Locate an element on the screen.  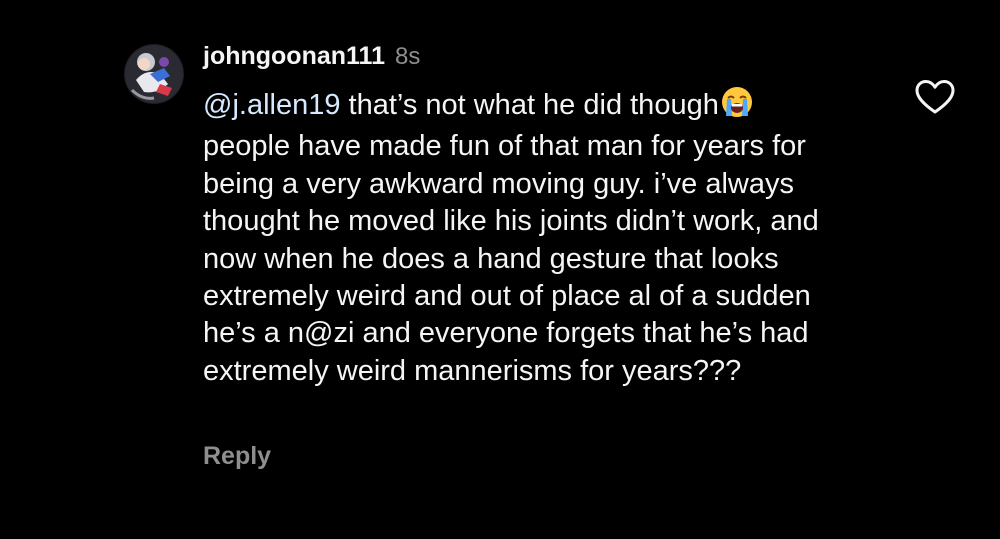
like-button is located at coordinates (935, 97).